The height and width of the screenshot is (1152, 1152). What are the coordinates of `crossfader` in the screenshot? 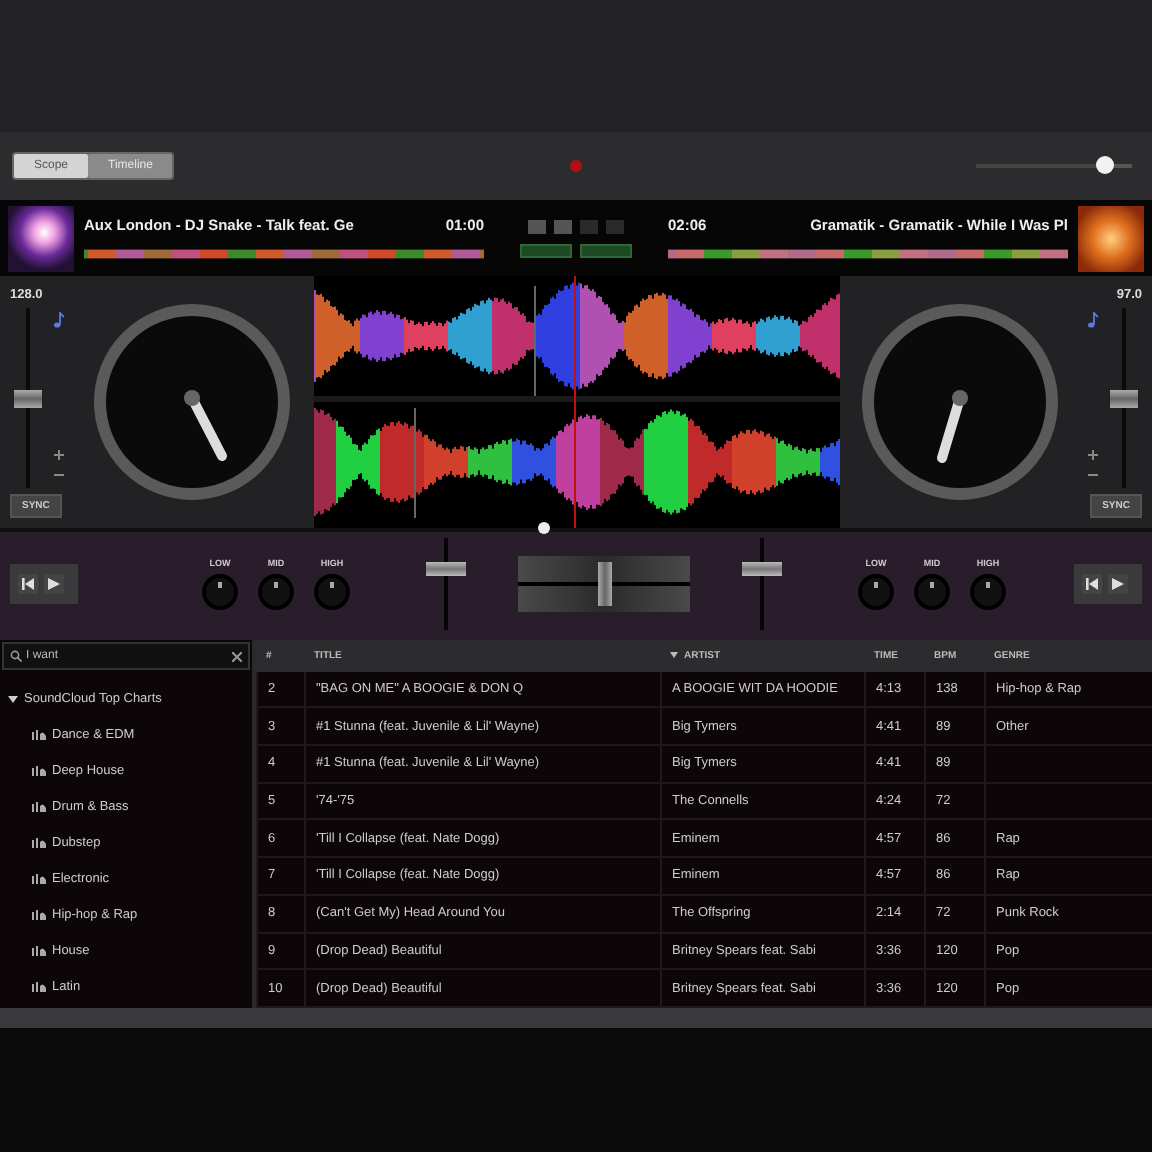 It's located at (604, 584).